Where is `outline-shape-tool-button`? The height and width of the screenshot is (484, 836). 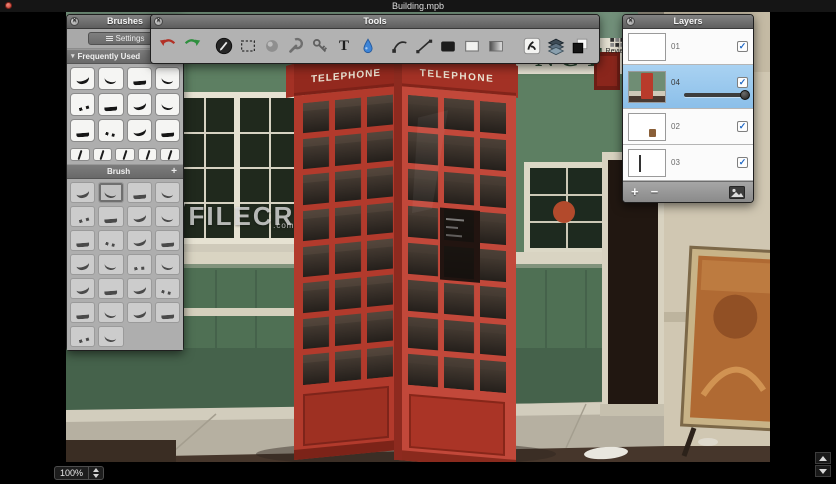
outline-shape-tool-button is located at coordinates (472, 46).